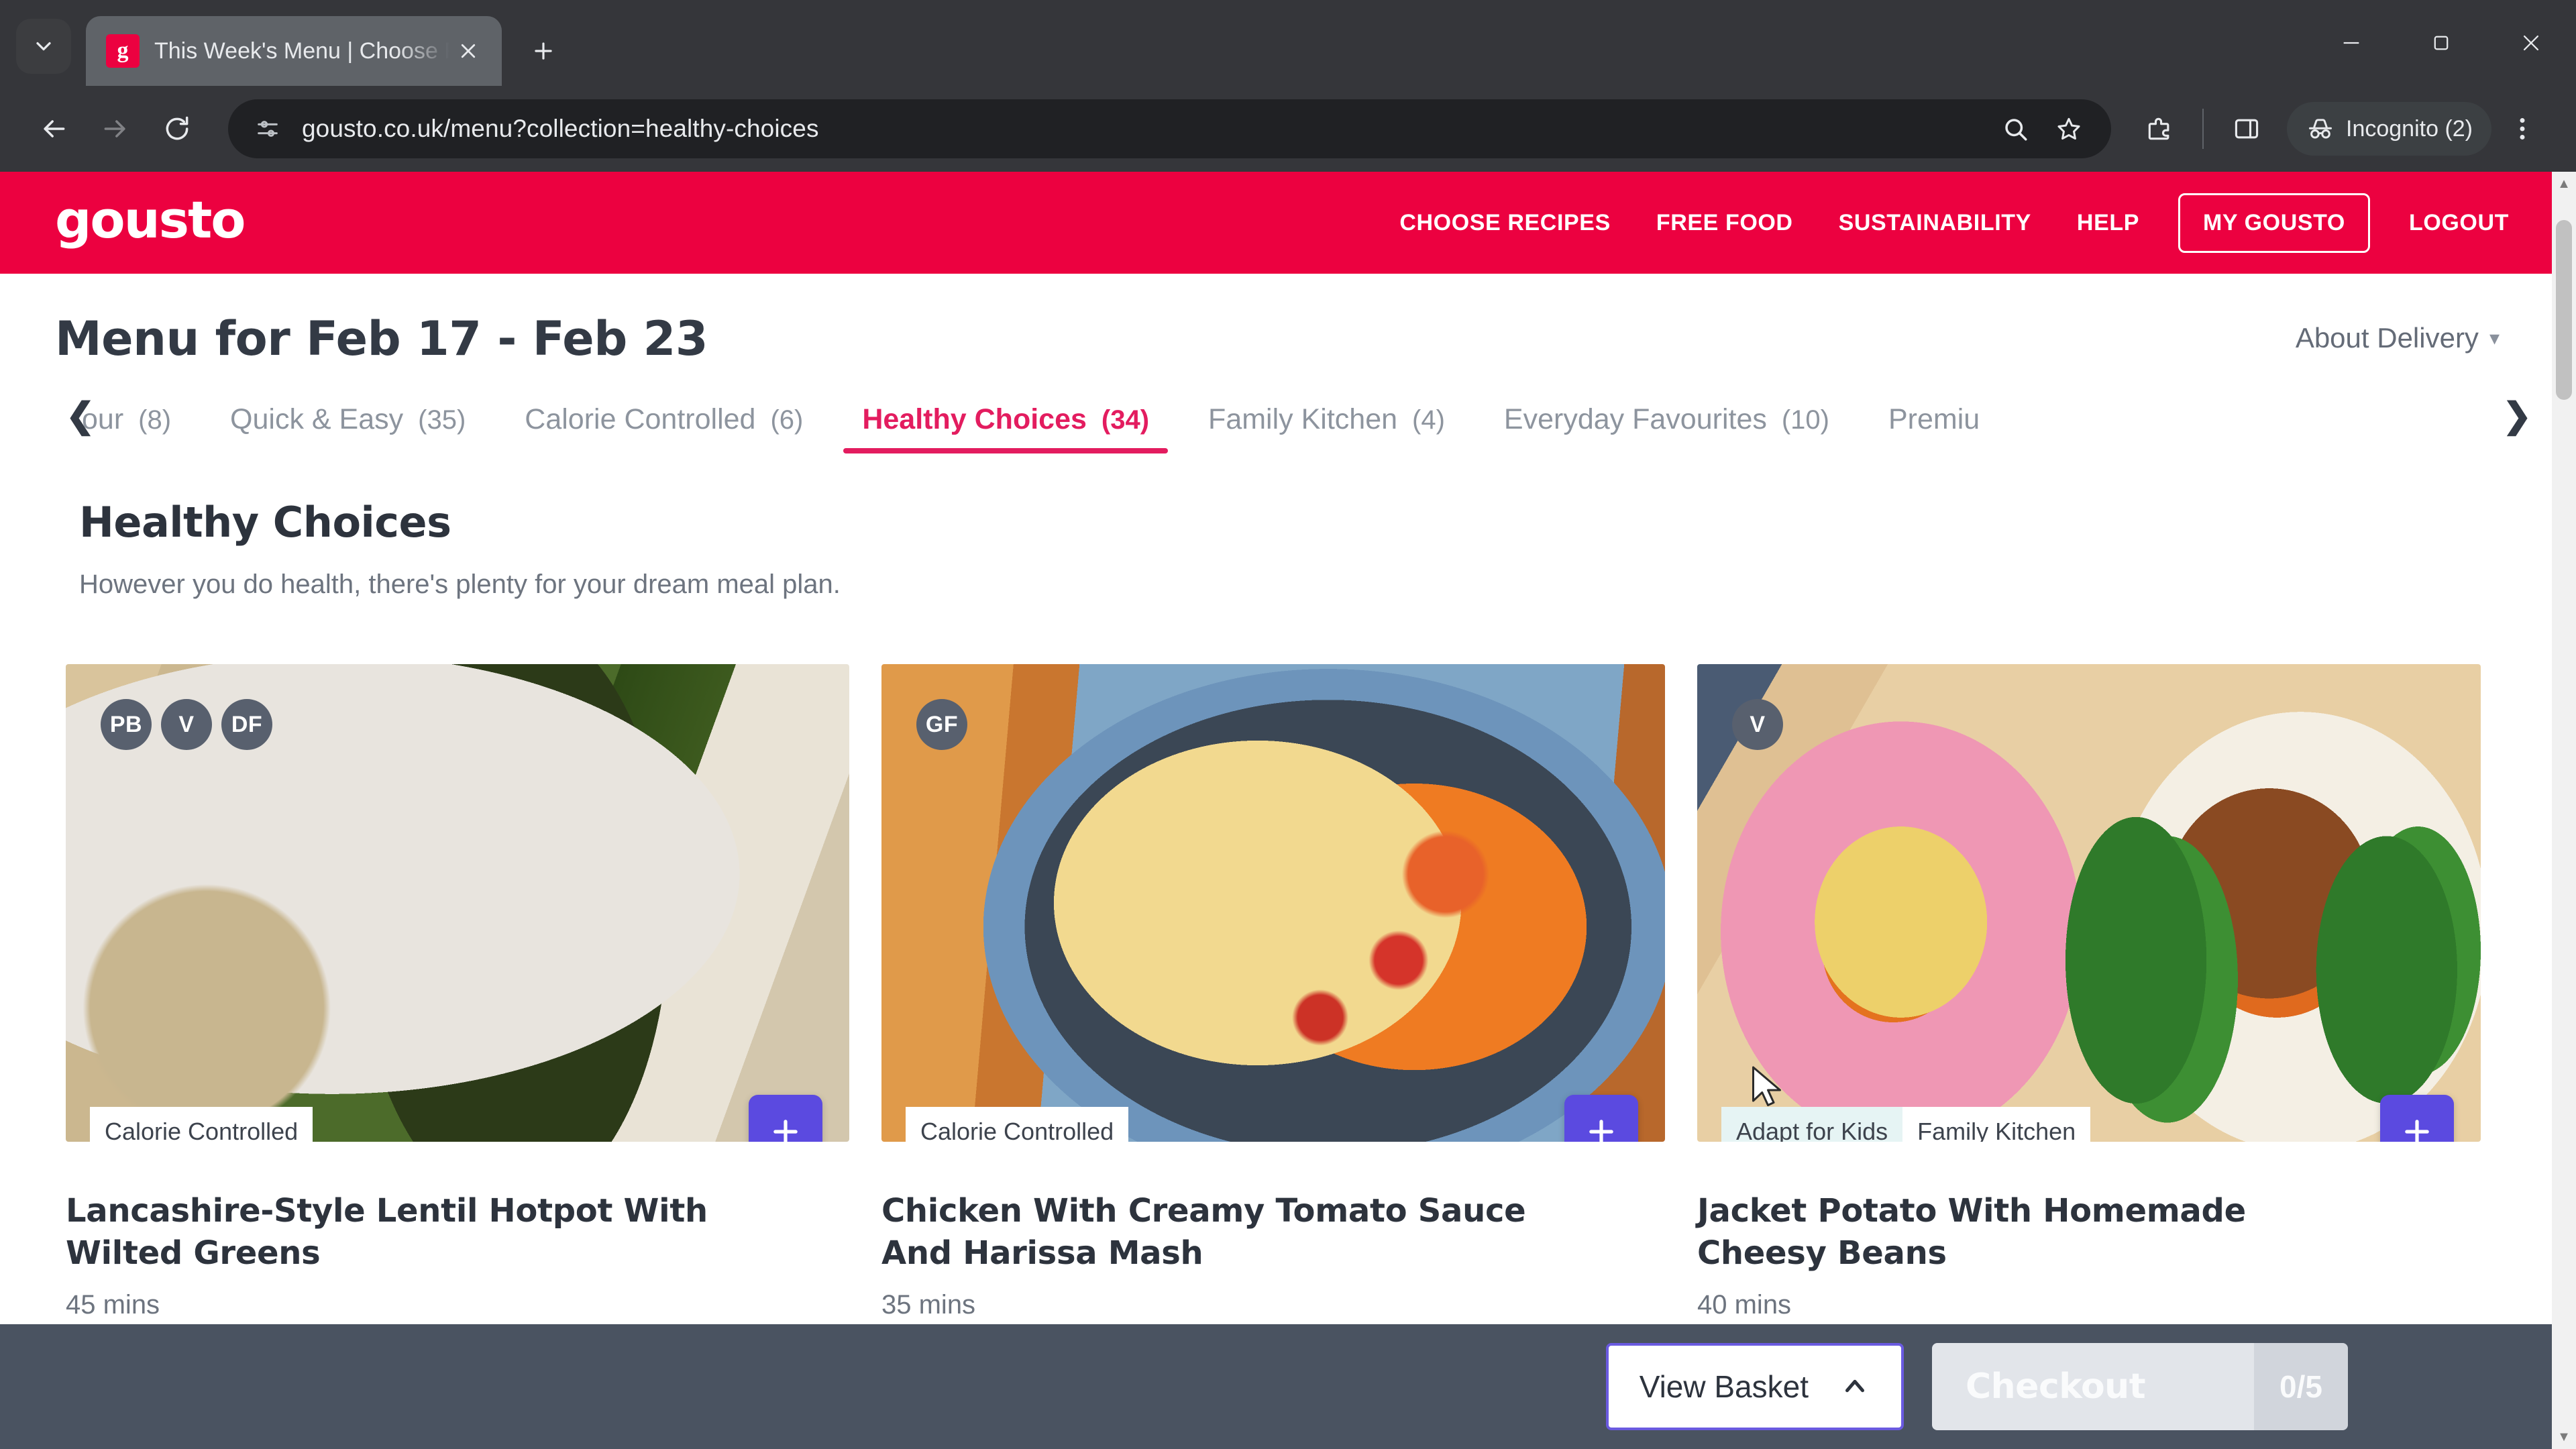  What do you see at coordinates (1635, 419) in the screenshot?
I see `tab-label: Everyday Favourites` at bounding box center [1635, 419].